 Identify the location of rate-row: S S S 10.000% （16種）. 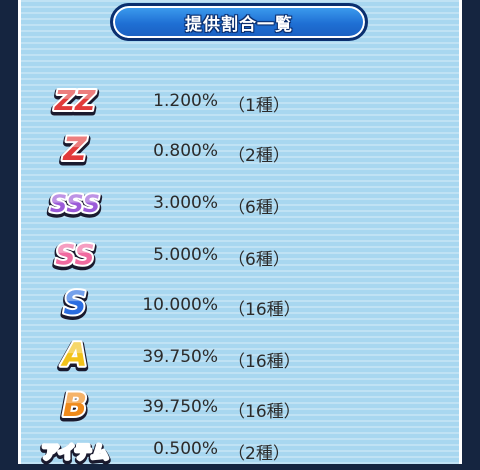
(240, 306).